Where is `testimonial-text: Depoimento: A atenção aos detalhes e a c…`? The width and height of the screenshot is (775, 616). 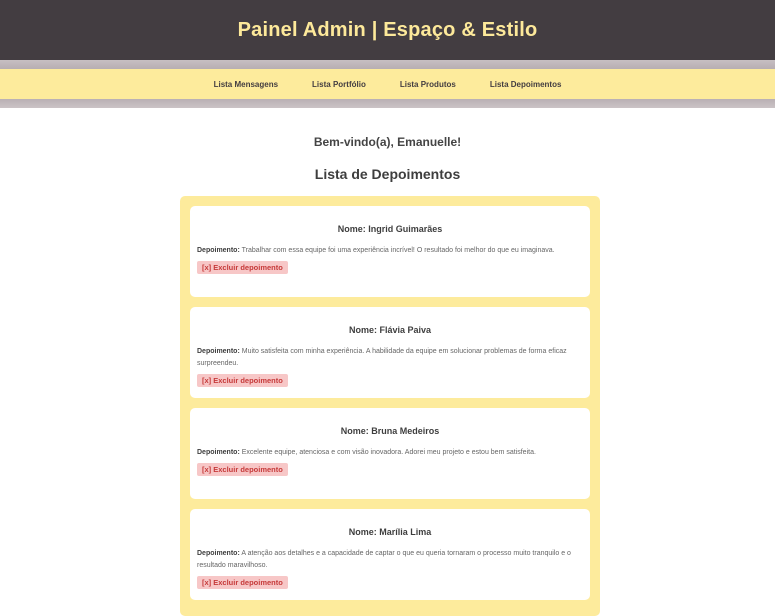
testimonial-text: Depoimento: A atenção aos detalhes e a c… is located at coordinates (390, 560).